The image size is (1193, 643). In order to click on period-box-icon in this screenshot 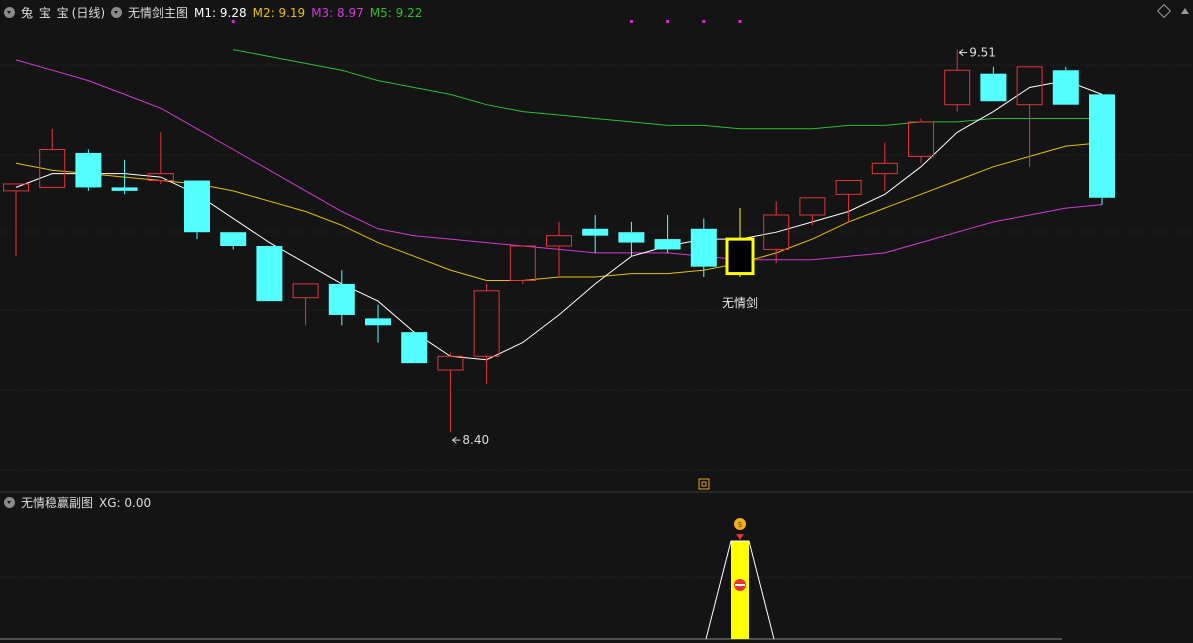, I will do `click(704, 484)`.